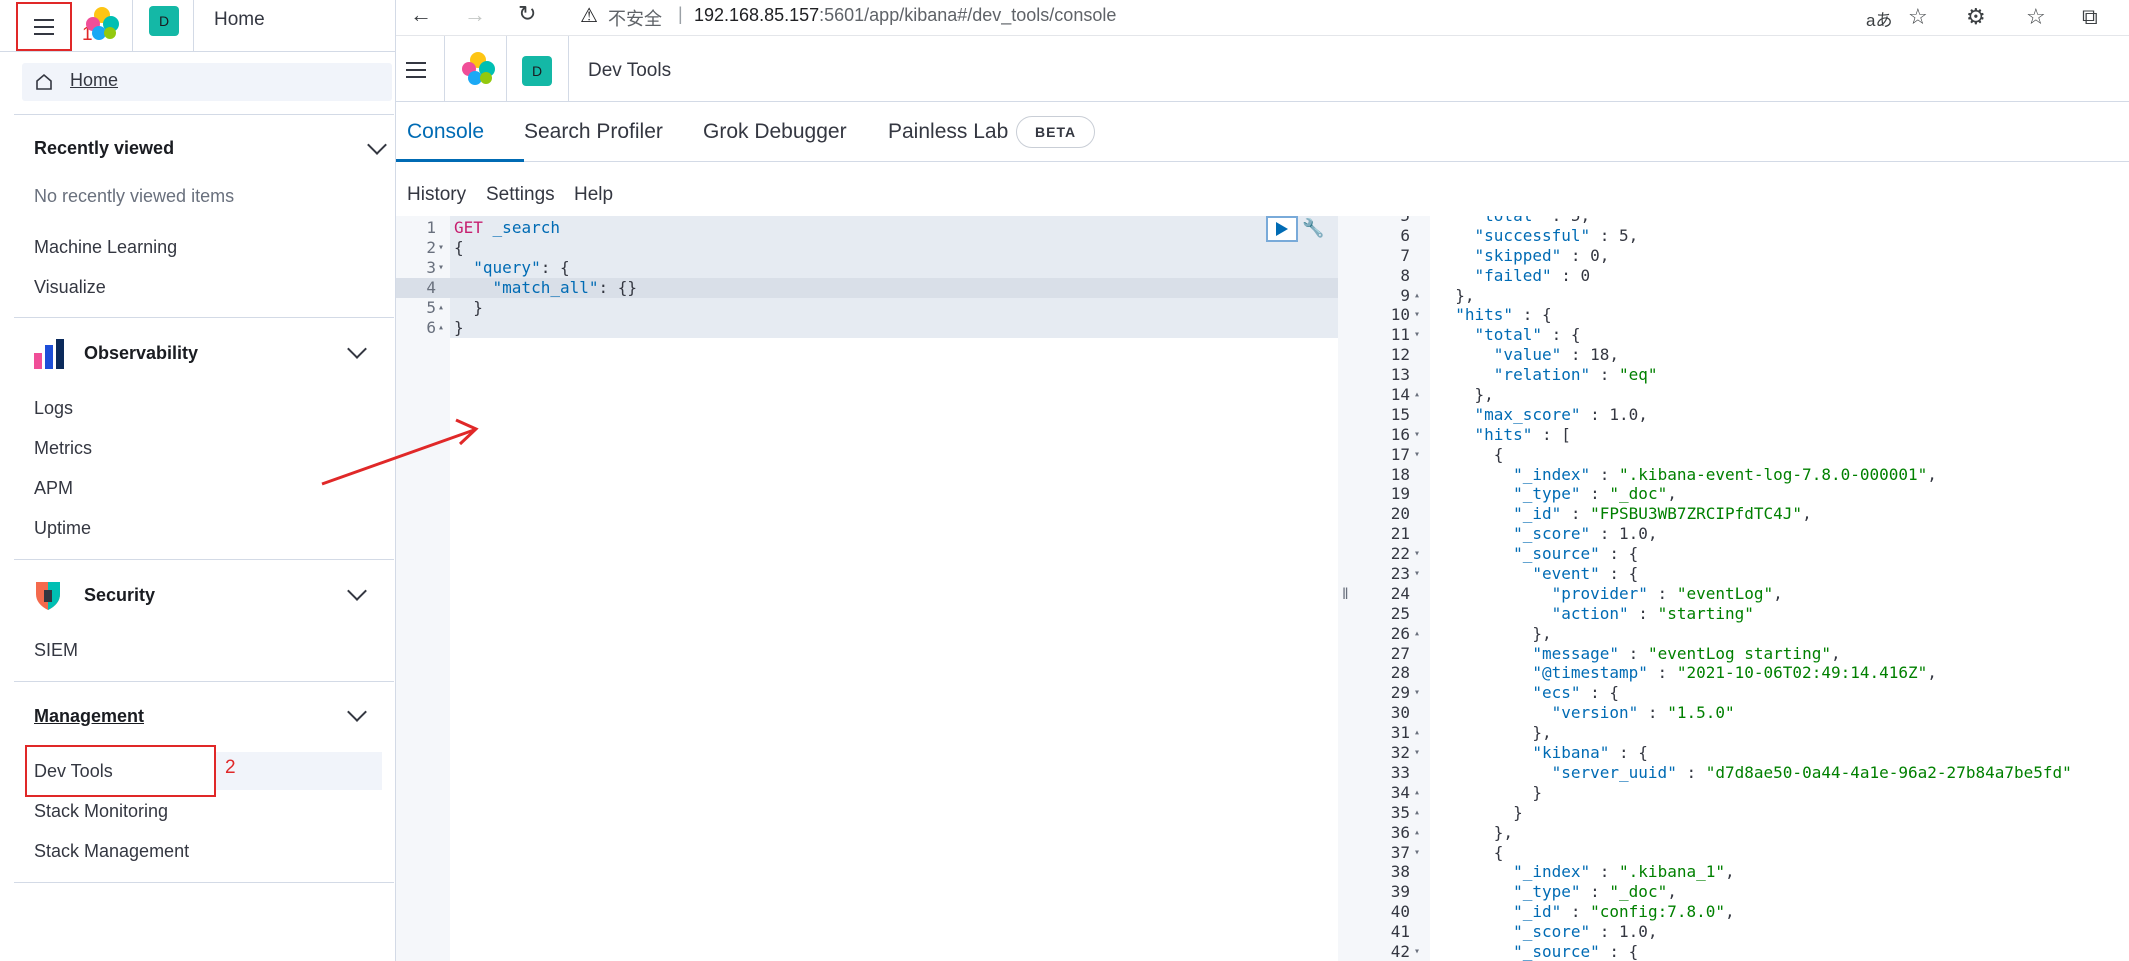  I want to click on send-request-button, so click(1282, 229).